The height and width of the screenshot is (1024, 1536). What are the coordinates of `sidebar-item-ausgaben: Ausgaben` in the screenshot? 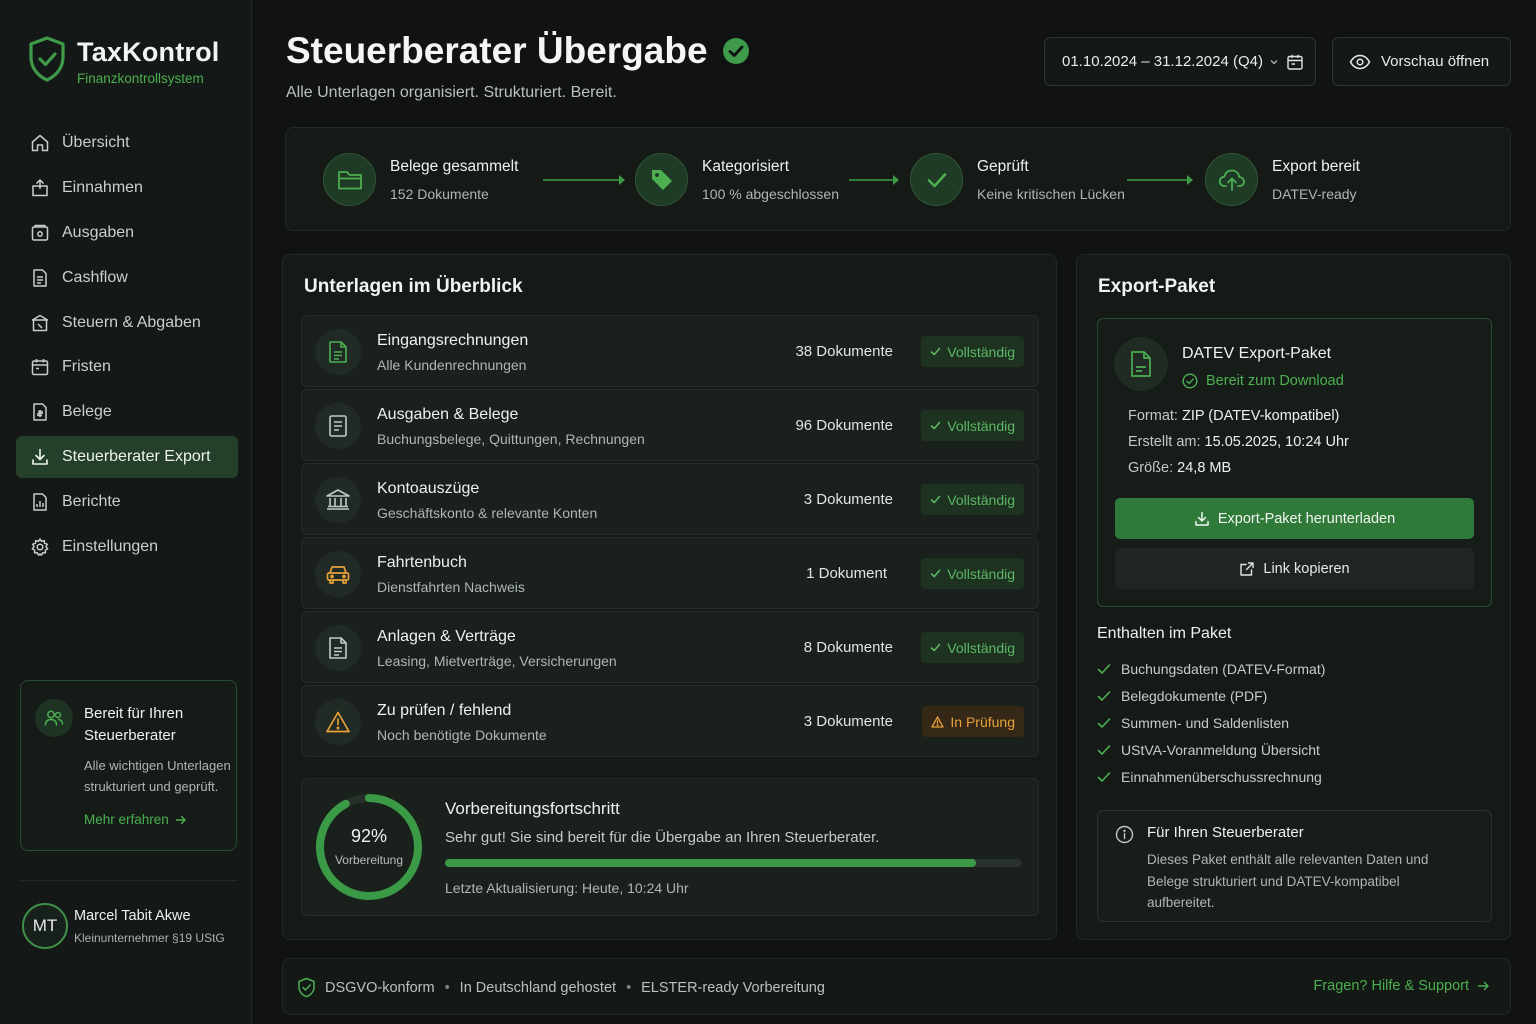 It's located at (127, 233).